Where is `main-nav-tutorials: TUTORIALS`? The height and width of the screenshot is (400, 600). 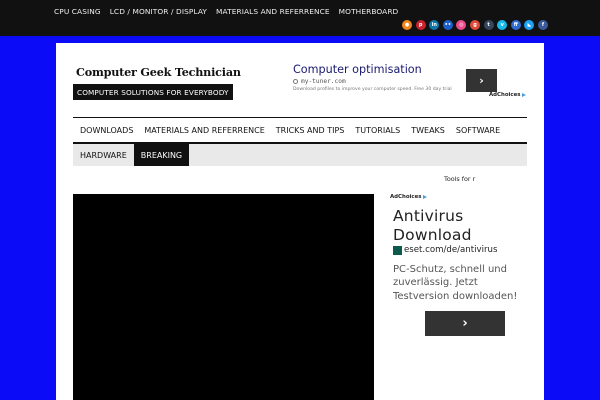
main-nav-tutorials: TUTORIALS is located at coordinates (377, 130).